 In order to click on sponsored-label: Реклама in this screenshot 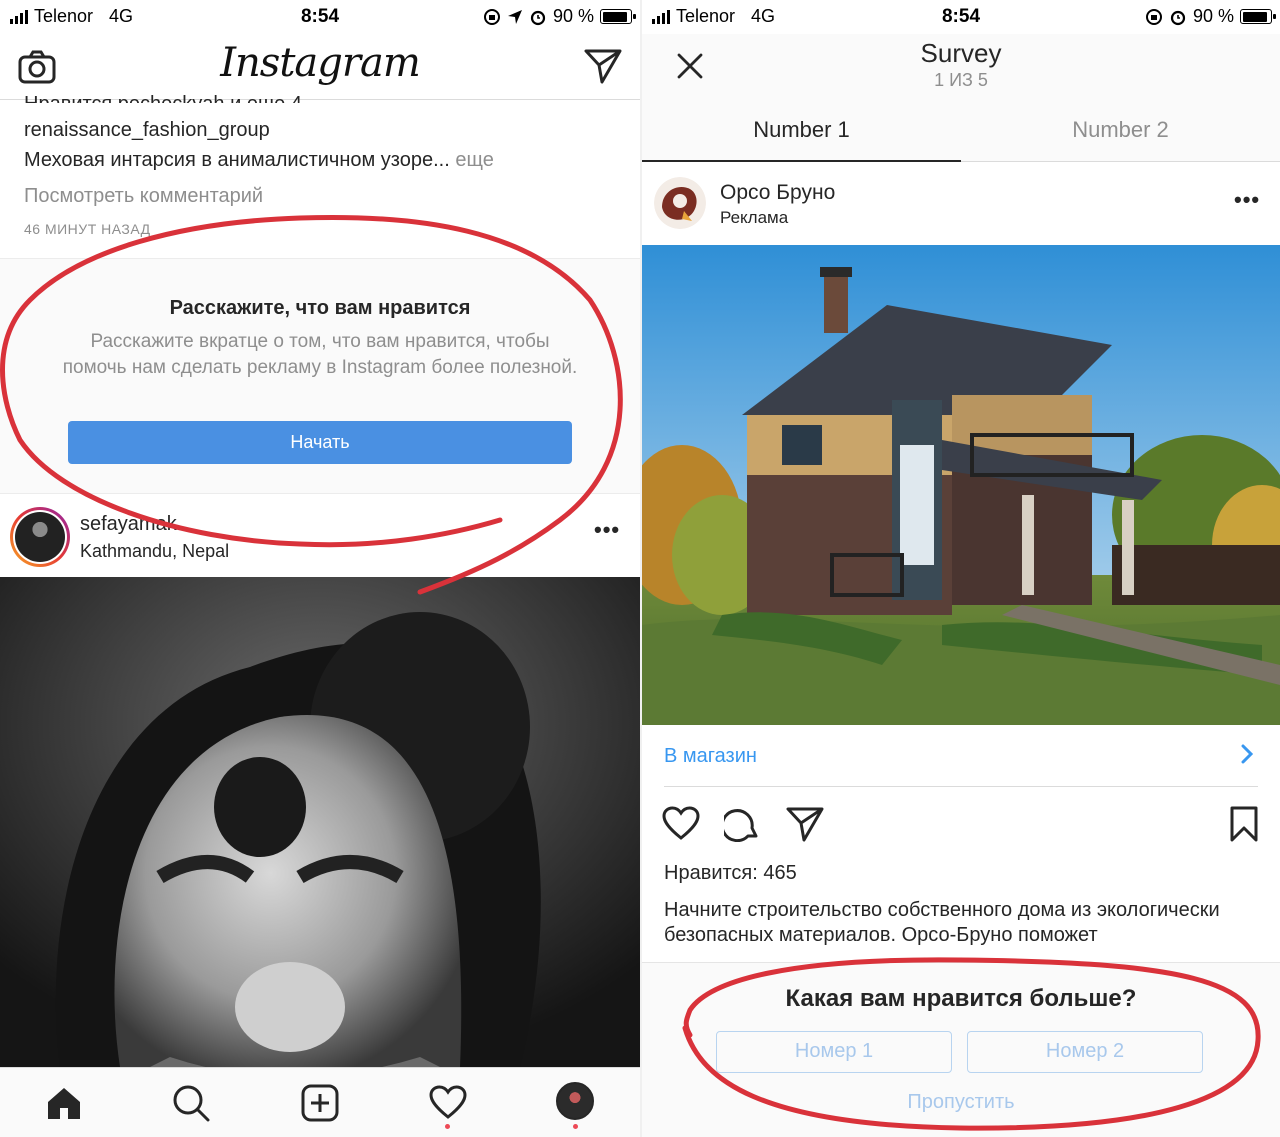, I will do `click(754, 217)`.